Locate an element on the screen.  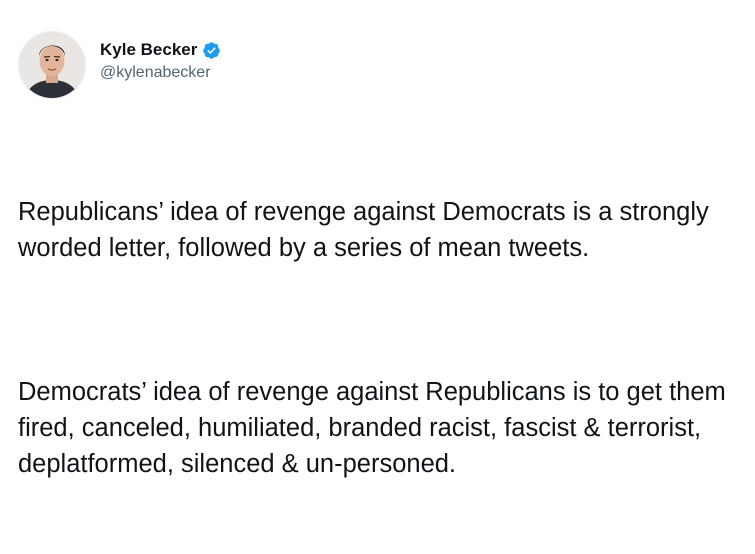
tweet-header: Kyle Becker @kylenabecker is located at coordinates (377, 65).